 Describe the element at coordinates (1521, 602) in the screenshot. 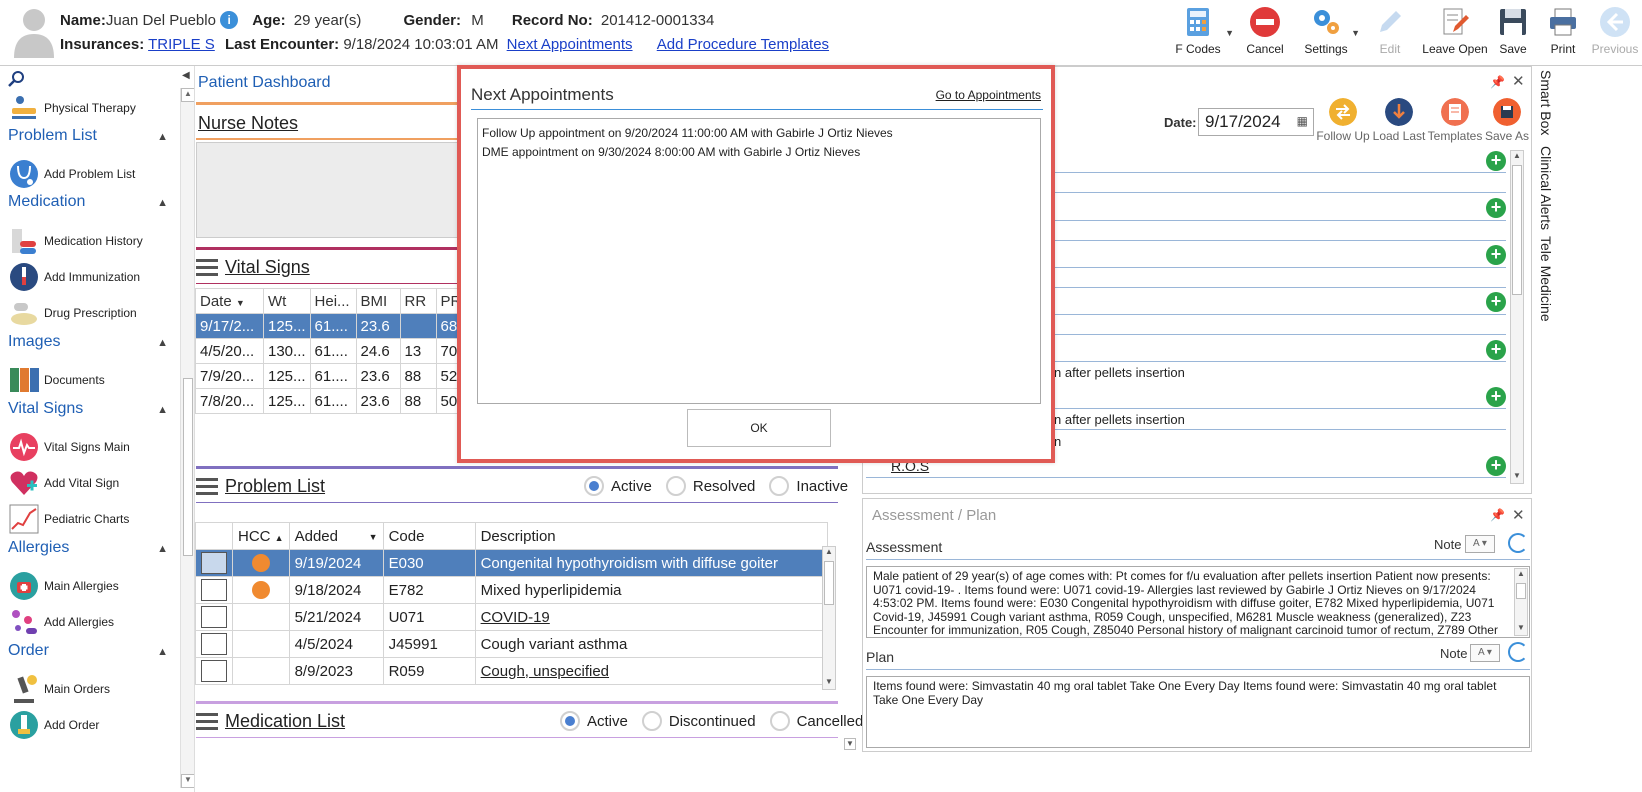

I see `assessment-scrollbar: ▲ ▼` at that location.